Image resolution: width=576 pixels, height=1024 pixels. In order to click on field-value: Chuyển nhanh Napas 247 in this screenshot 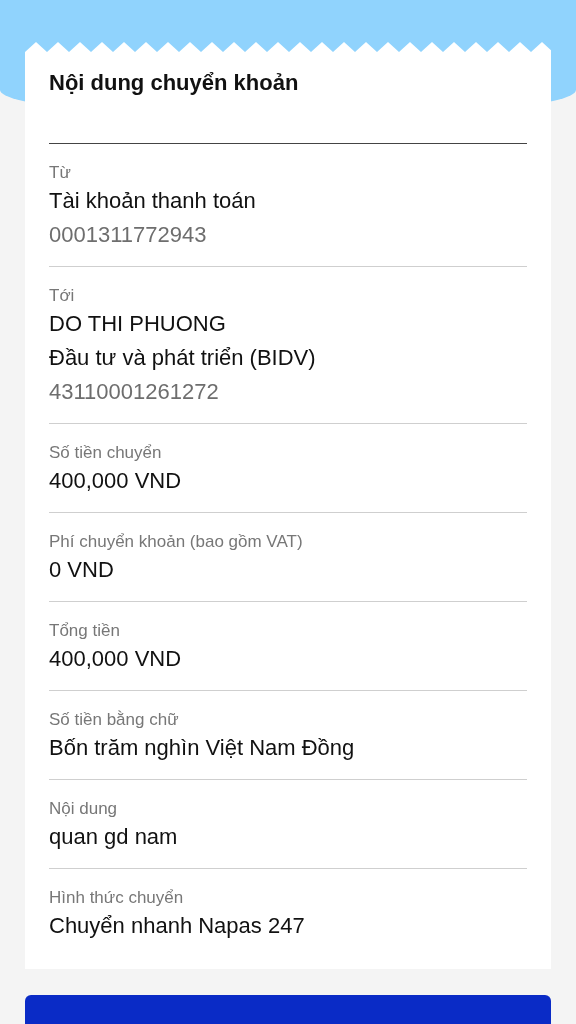, I will do `click(177, 926)`.